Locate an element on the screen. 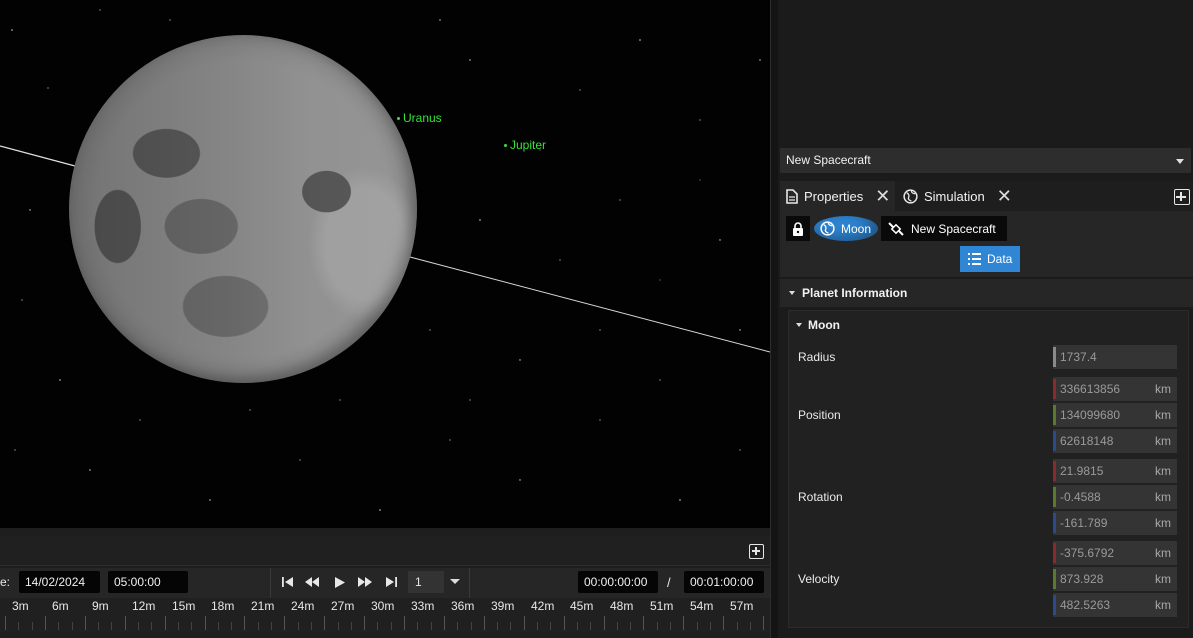  skip-to-start-icon is located at coordinates (287, 582).